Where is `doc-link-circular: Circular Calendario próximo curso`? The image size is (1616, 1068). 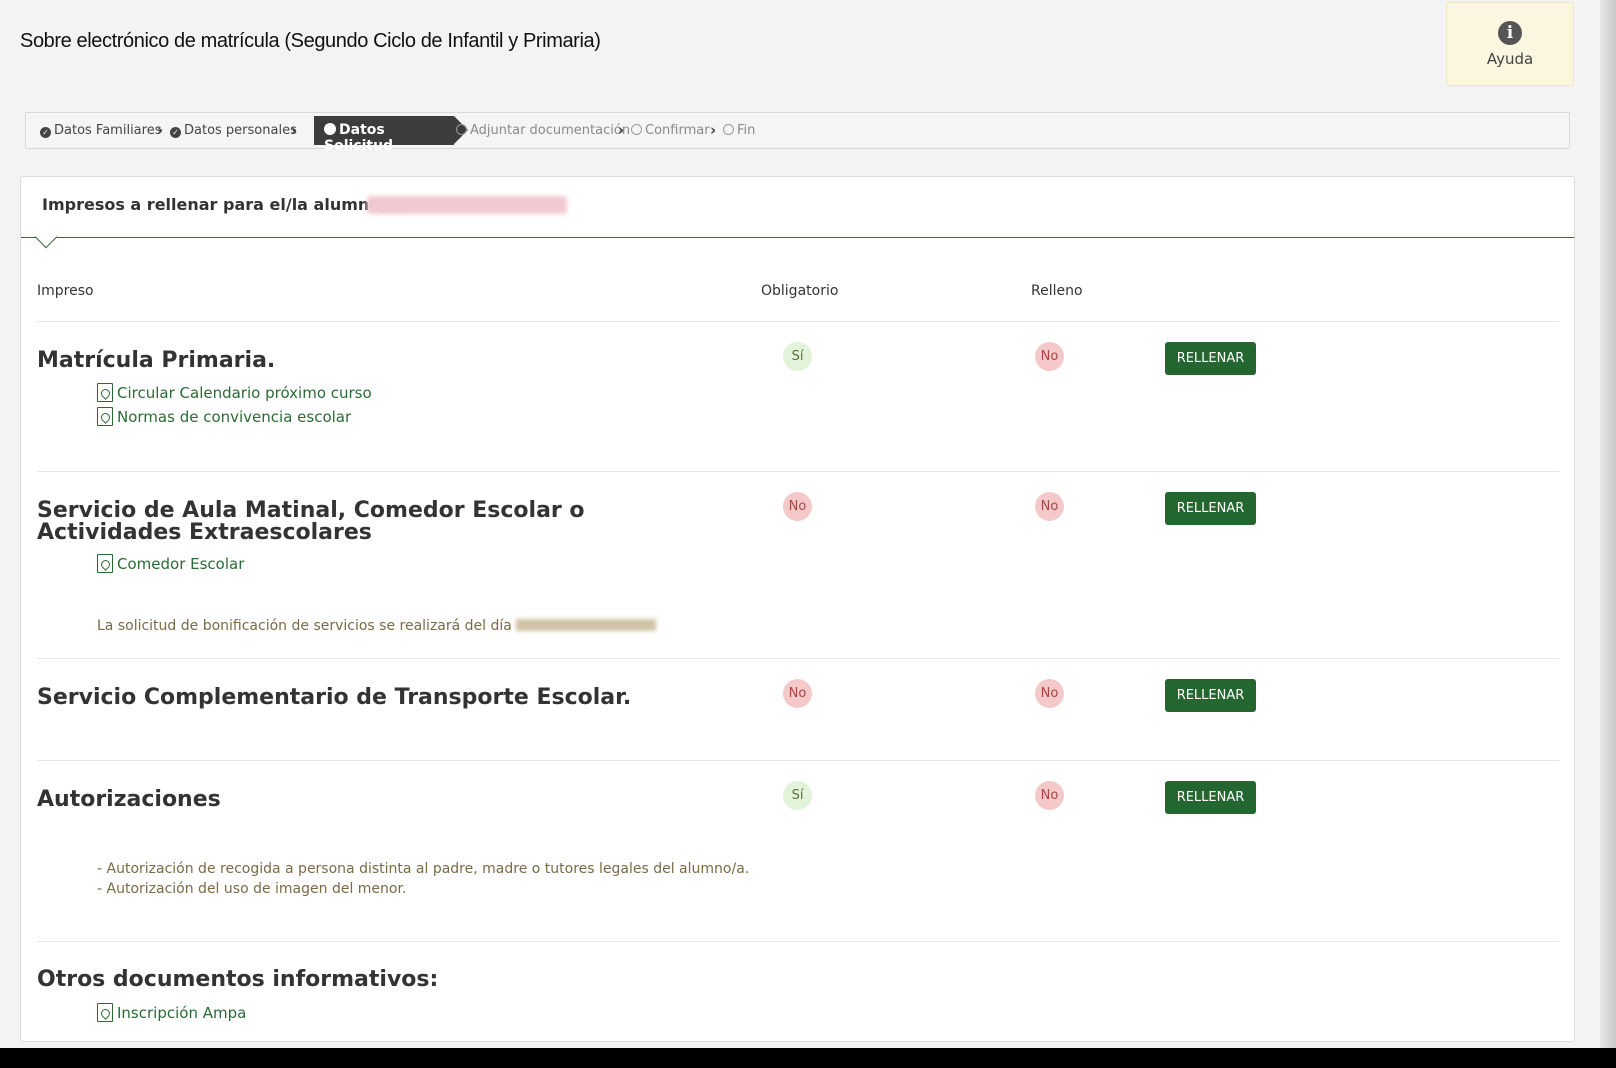
doc-link-circular: Circular Calendario próximo curso is located at coordinates (234, 392).